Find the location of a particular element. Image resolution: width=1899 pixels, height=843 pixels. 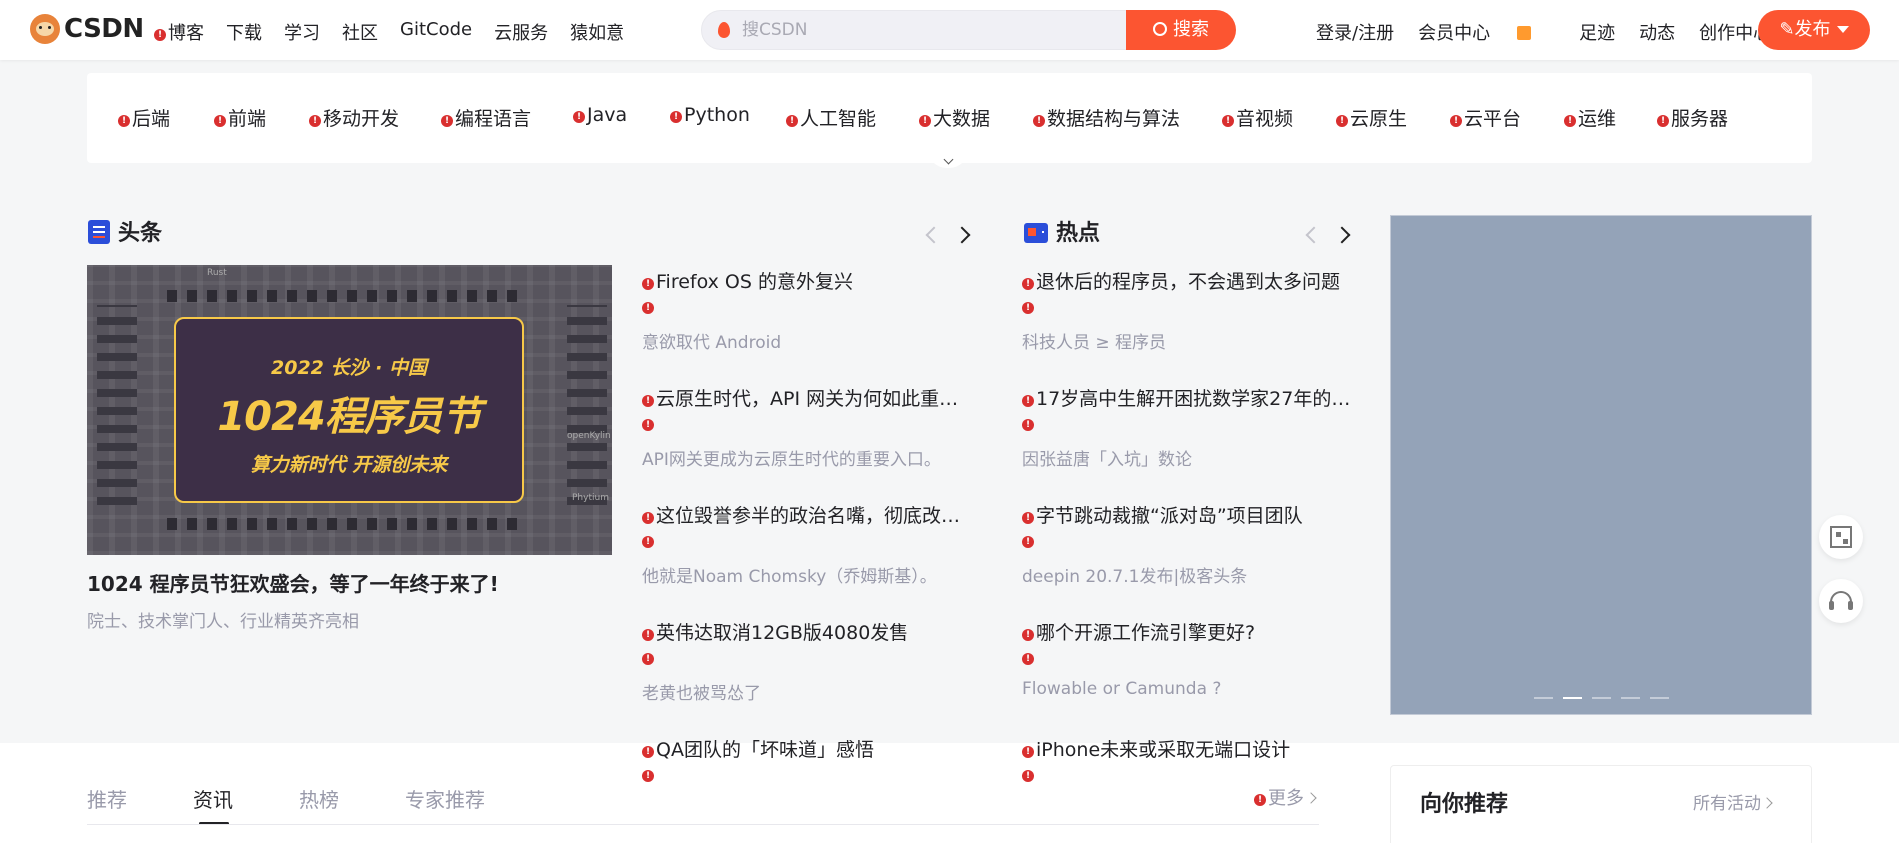

news-title-text: 英伟达取消12GB版4080发售 is located at coordinates (782, 633).